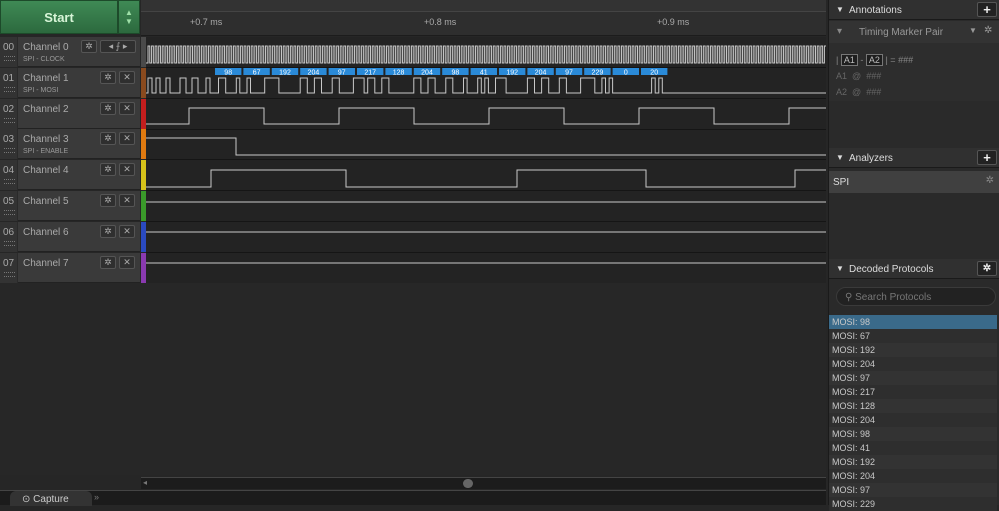 Image resolution: width=999 pixels, height=511 pixels. What do you see at coordinates (46, 139) in the screenshot?
I see `channel-name: Channel 3` at bounding box center [46, 139].